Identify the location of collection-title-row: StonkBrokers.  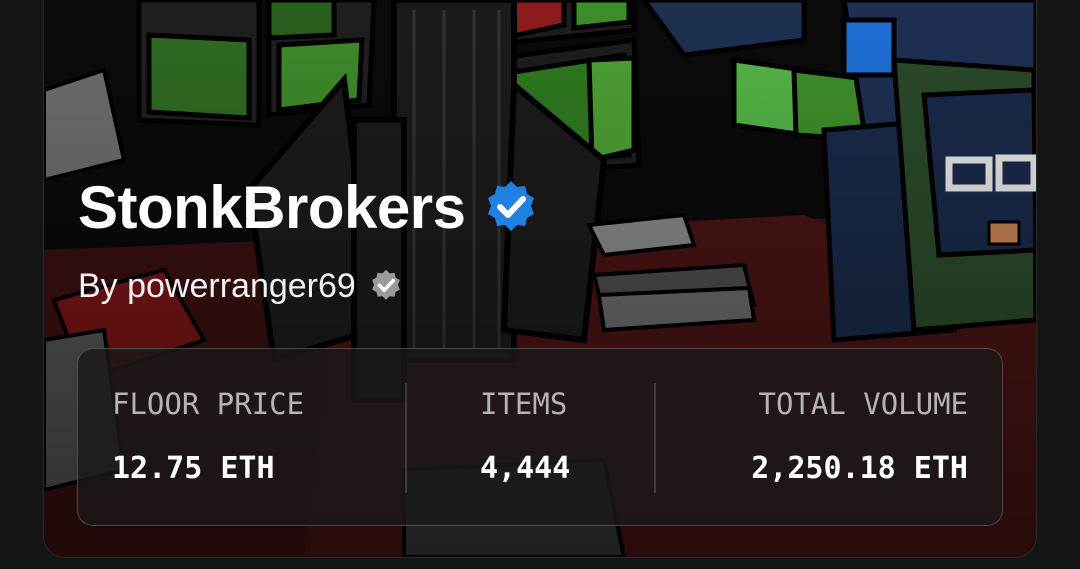
(309, 208).